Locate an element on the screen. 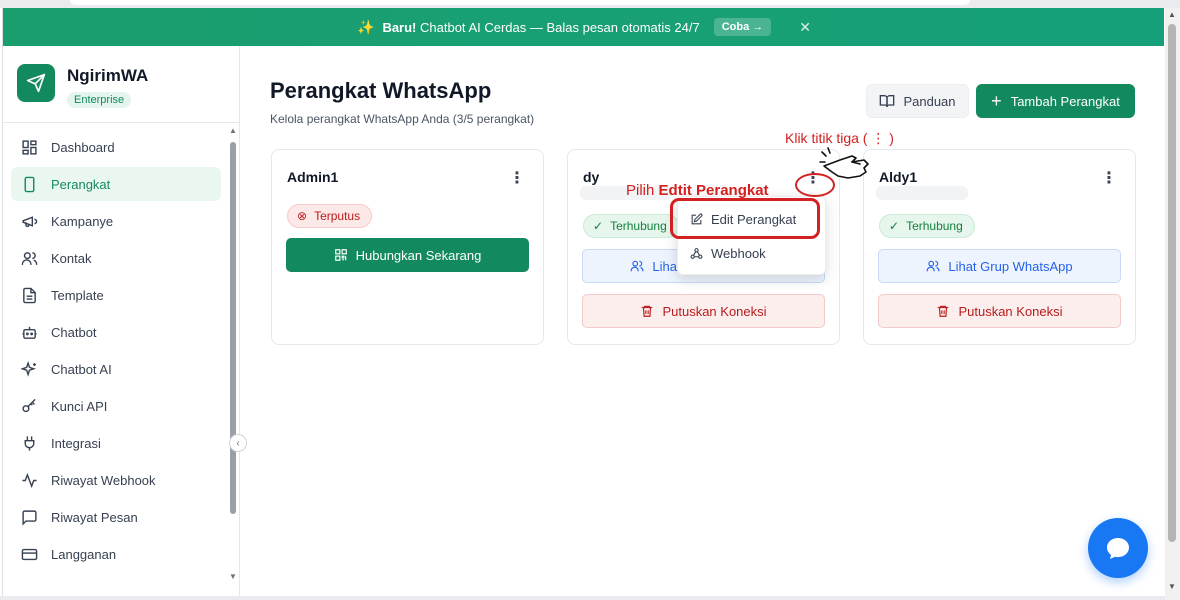  guide-button: Panduan is located at coordinates (917, 101).